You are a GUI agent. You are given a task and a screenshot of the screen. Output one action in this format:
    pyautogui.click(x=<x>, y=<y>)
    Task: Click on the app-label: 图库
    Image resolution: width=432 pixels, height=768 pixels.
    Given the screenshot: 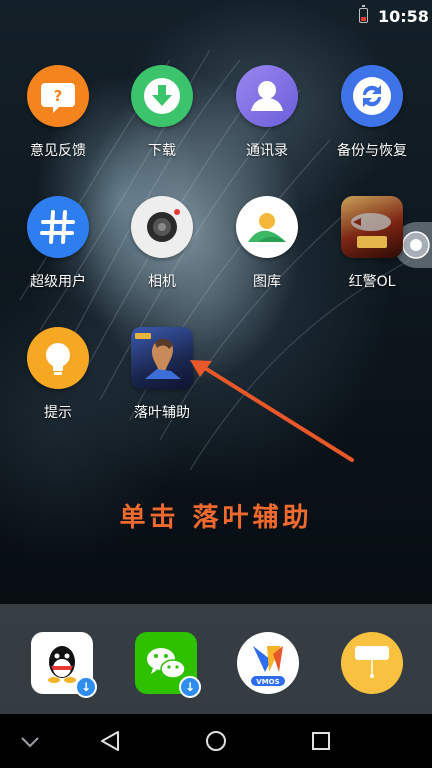 What is the action you would take?
    pyautogui.click(x=267, y=282)
    